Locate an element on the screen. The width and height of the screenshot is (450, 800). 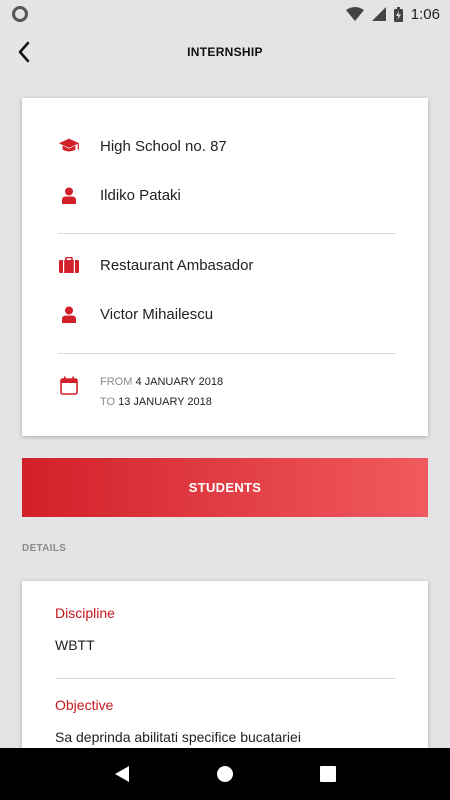
to-date: 13 JANUARY 2018 is located at coordinates (165, 402).